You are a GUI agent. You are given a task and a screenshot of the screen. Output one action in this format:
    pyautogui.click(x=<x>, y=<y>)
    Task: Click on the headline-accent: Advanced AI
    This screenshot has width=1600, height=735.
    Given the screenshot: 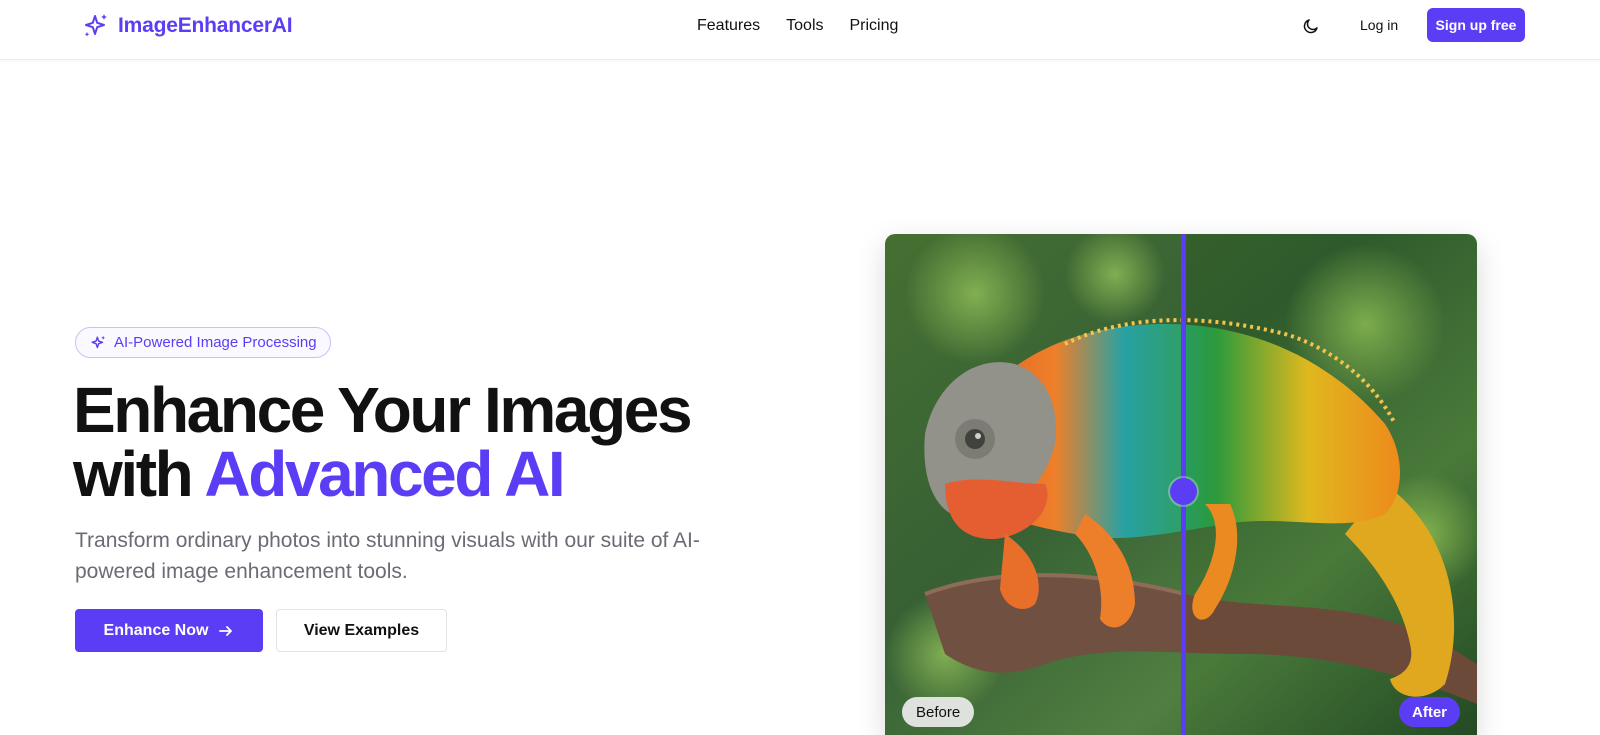 What is the action you would take?
    pyautogui.click(x=384, y=474)
    